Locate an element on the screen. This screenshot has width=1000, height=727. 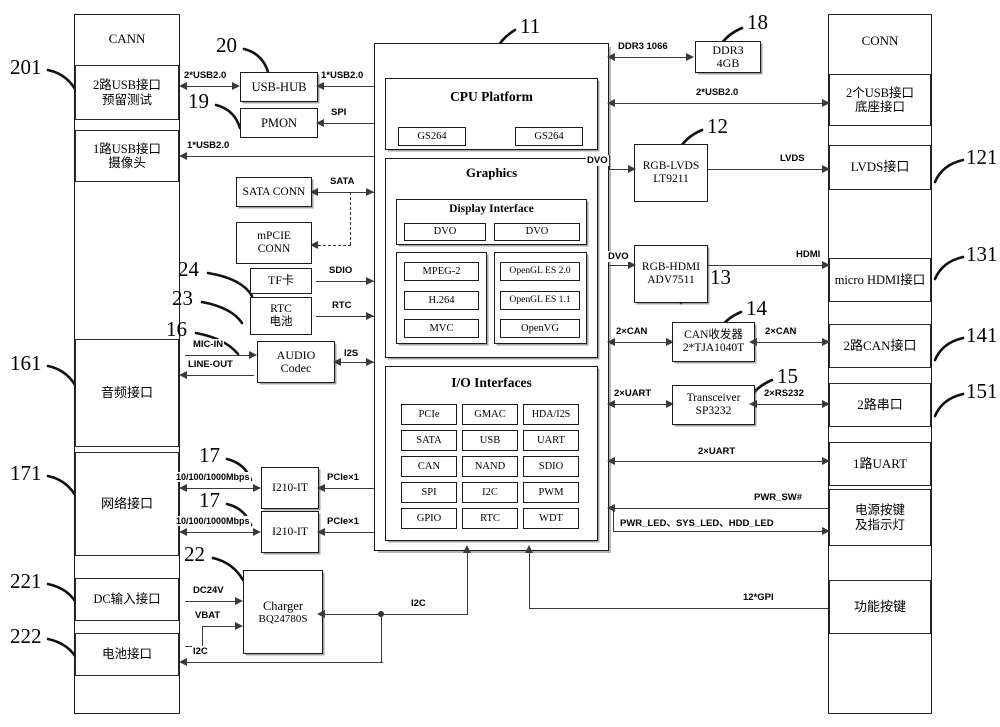
ref-141: 141 is located at coordinates (982, 335).